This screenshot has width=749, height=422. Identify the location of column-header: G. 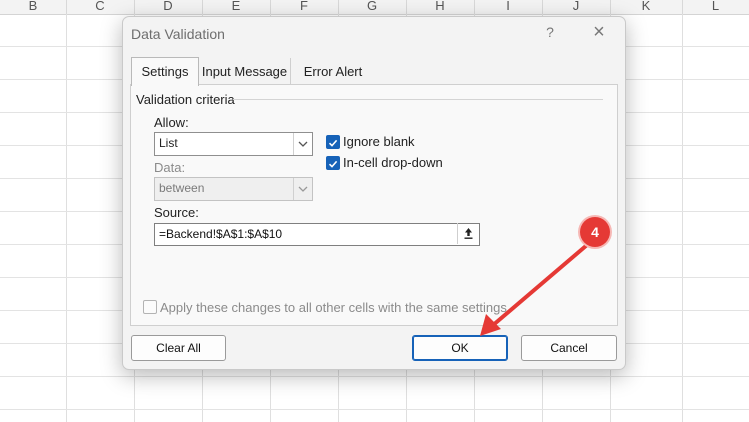
(372, 7).